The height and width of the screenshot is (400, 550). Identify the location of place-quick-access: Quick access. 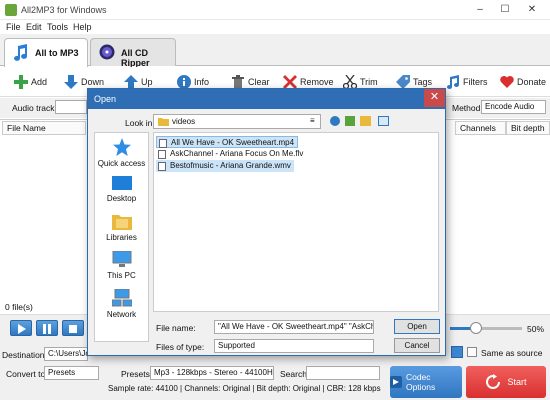
(121, 153).